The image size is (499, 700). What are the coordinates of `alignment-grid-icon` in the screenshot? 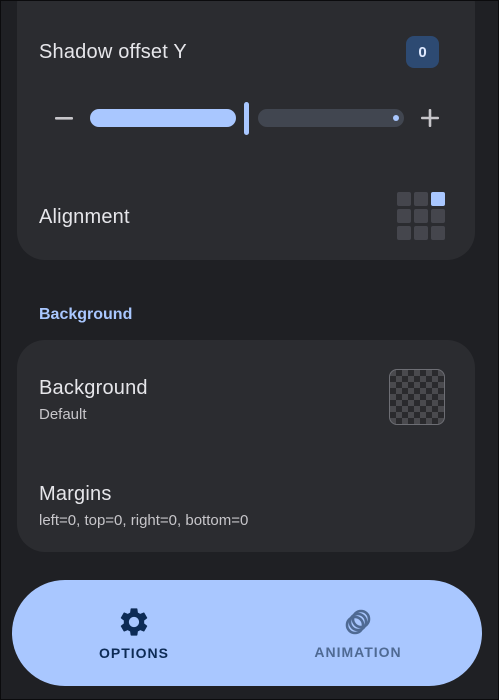 It's located at (421, 216).